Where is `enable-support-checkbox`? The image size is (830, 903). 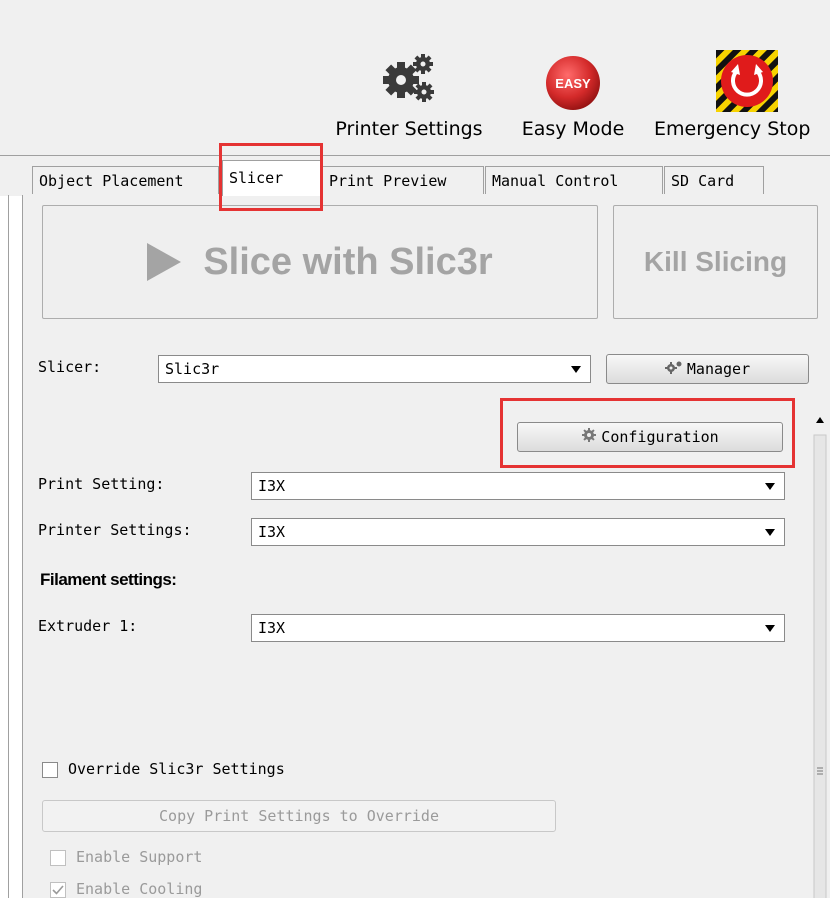
enable-support-checkbox is located at coordinates (58, 858).